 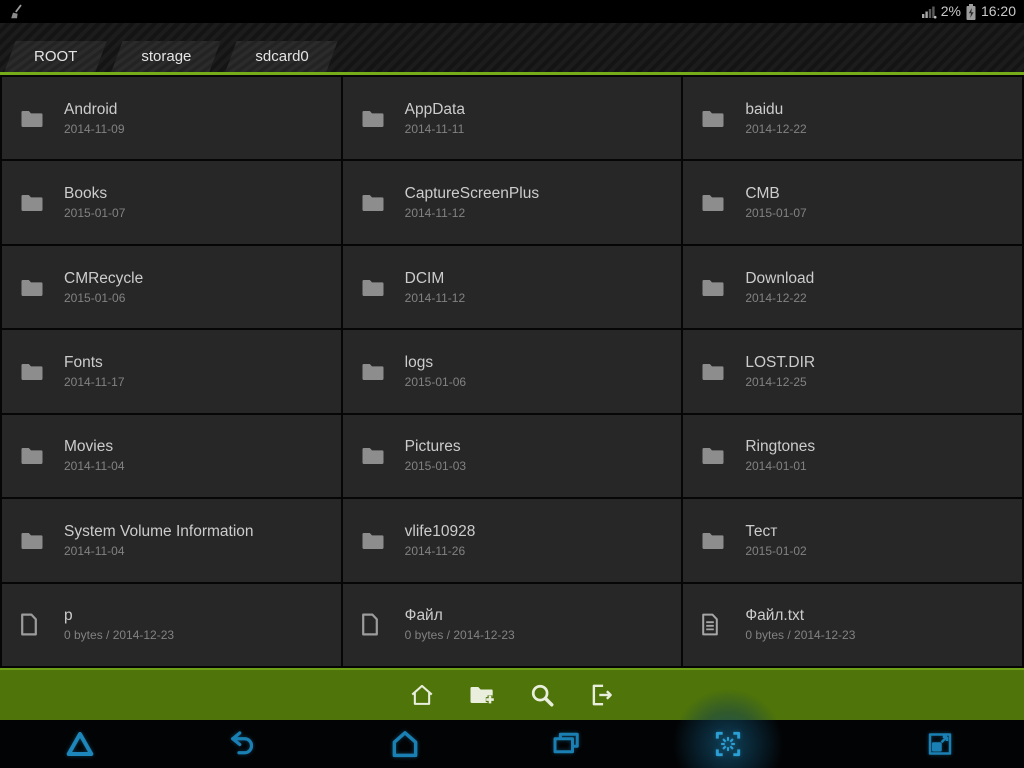 I want to click on recents-icon, so click(x=566, y=744).